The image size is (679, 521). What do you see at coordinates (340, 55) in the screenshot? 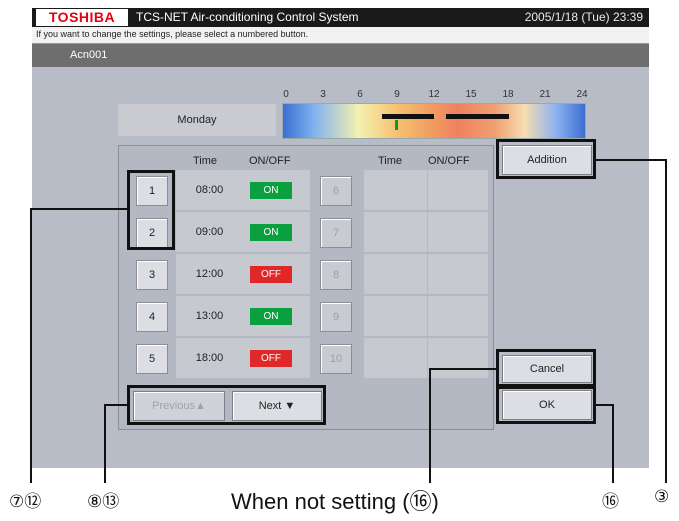
I see `unit-bar: Acn001` at bounding box center [340, 55].